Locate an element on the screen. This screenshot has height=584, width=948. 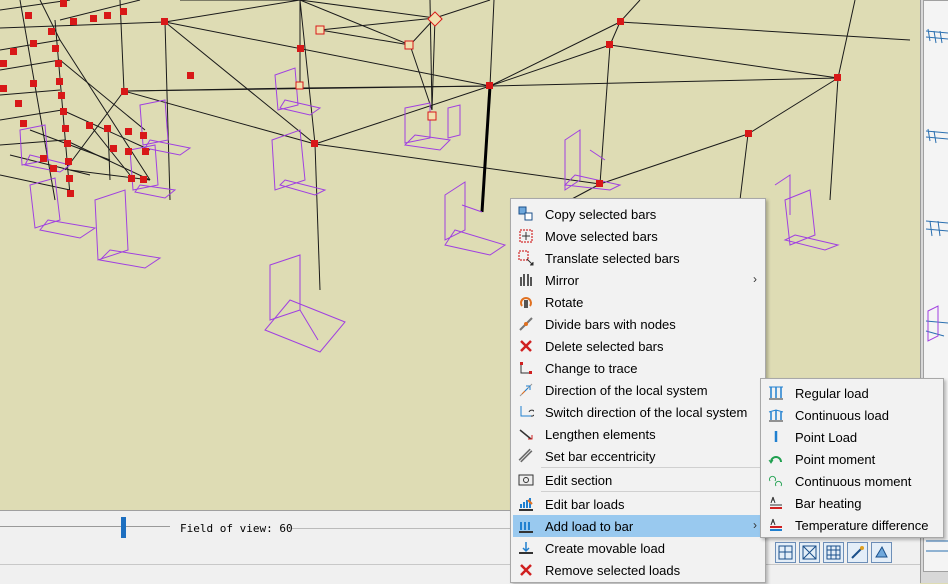
status-divider is located at coordinates (402, 528).